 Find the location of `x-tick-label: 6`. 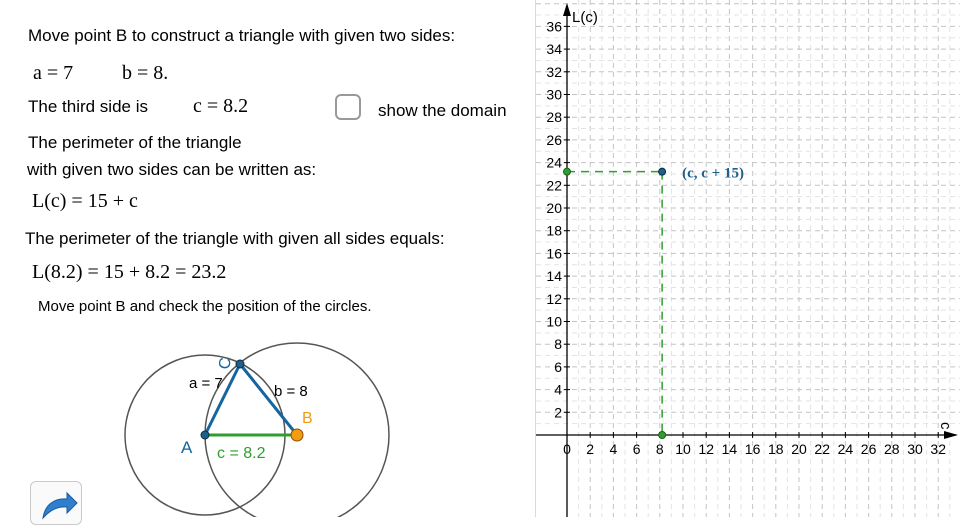

x-tick-label: 6 is located at coordinates (637, 449).